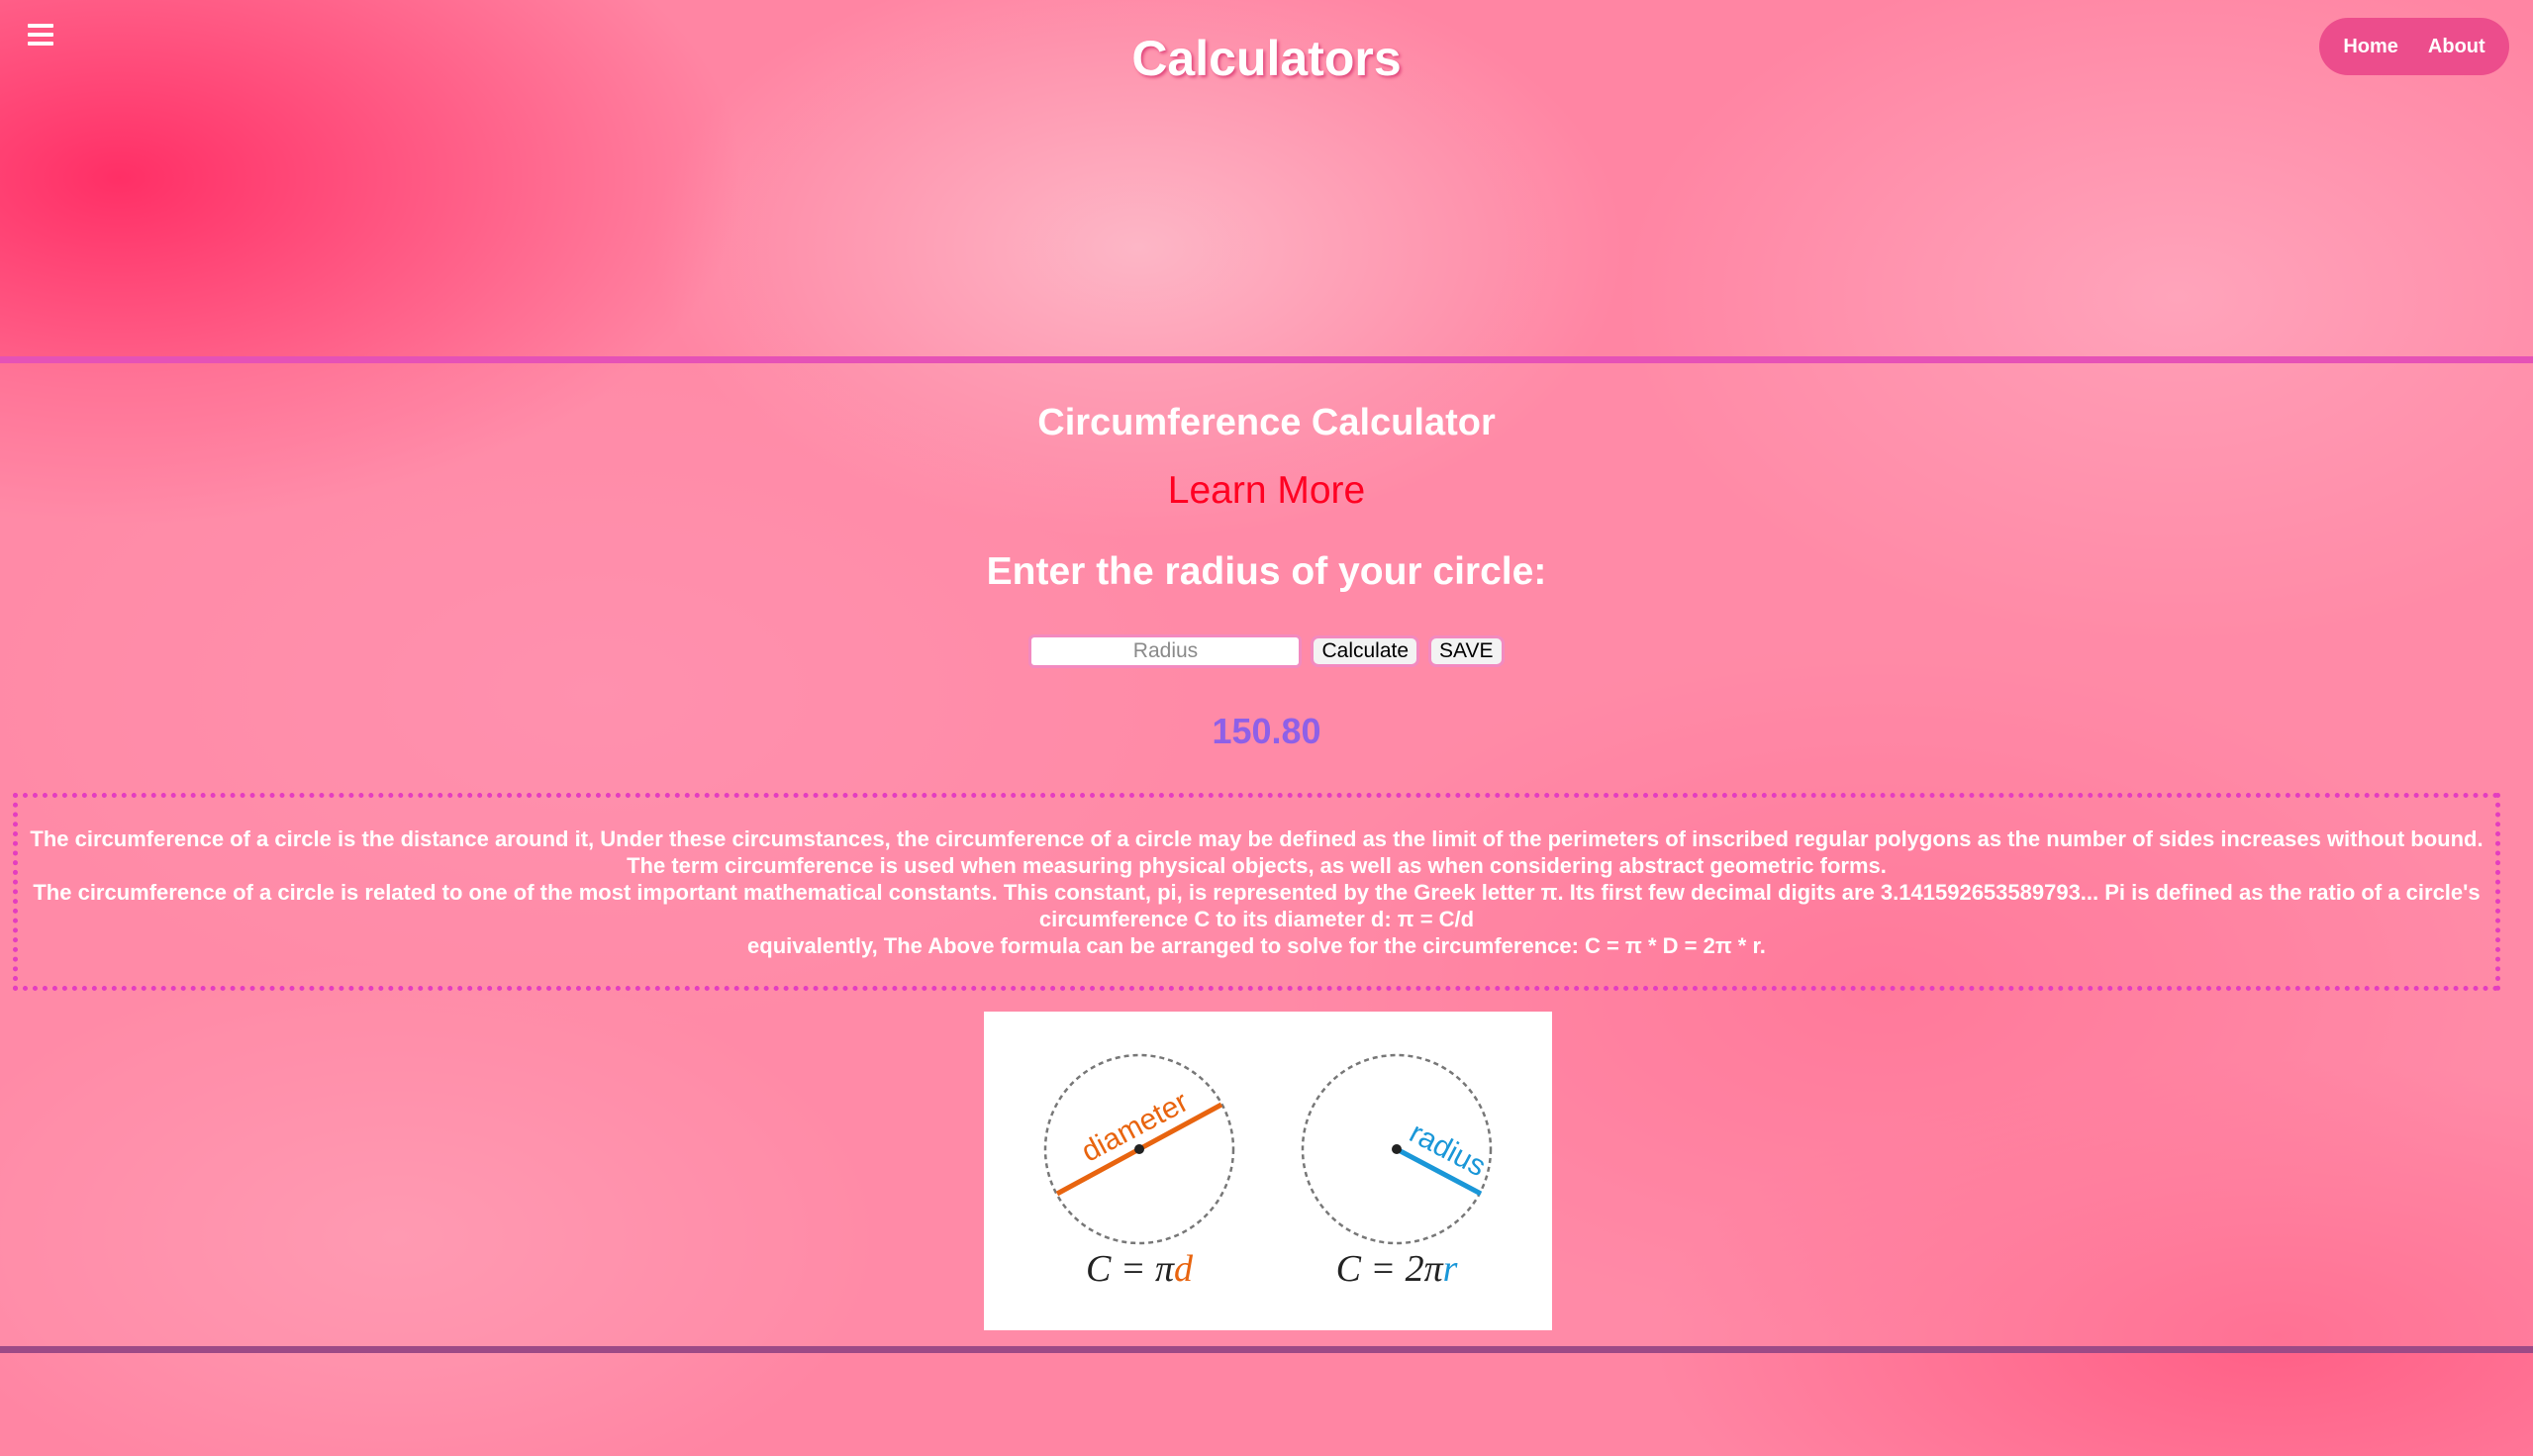 The image size is (2533, 1456). What do you see at coordinates (1466, 651) in the screenshot?
I see `save-button: SAVE` at bounding box center [1466, 651].